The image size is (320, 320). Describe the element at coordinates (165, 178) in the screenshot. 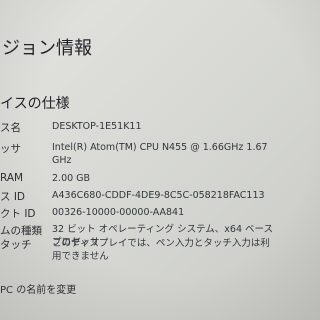

I see `spec-value: 2.00 GB` at that location.